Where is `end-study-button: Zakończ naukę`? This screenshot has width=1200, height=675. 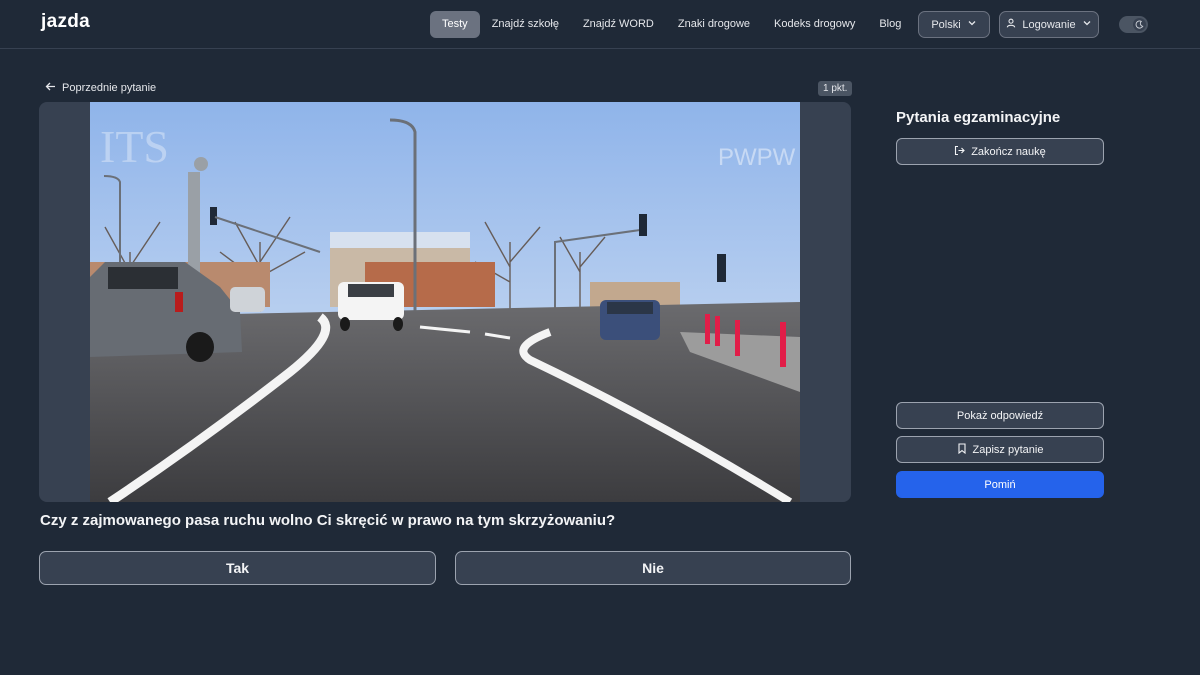 end-study-button: Zakończ naukę is located at coordinates (1000, 151).